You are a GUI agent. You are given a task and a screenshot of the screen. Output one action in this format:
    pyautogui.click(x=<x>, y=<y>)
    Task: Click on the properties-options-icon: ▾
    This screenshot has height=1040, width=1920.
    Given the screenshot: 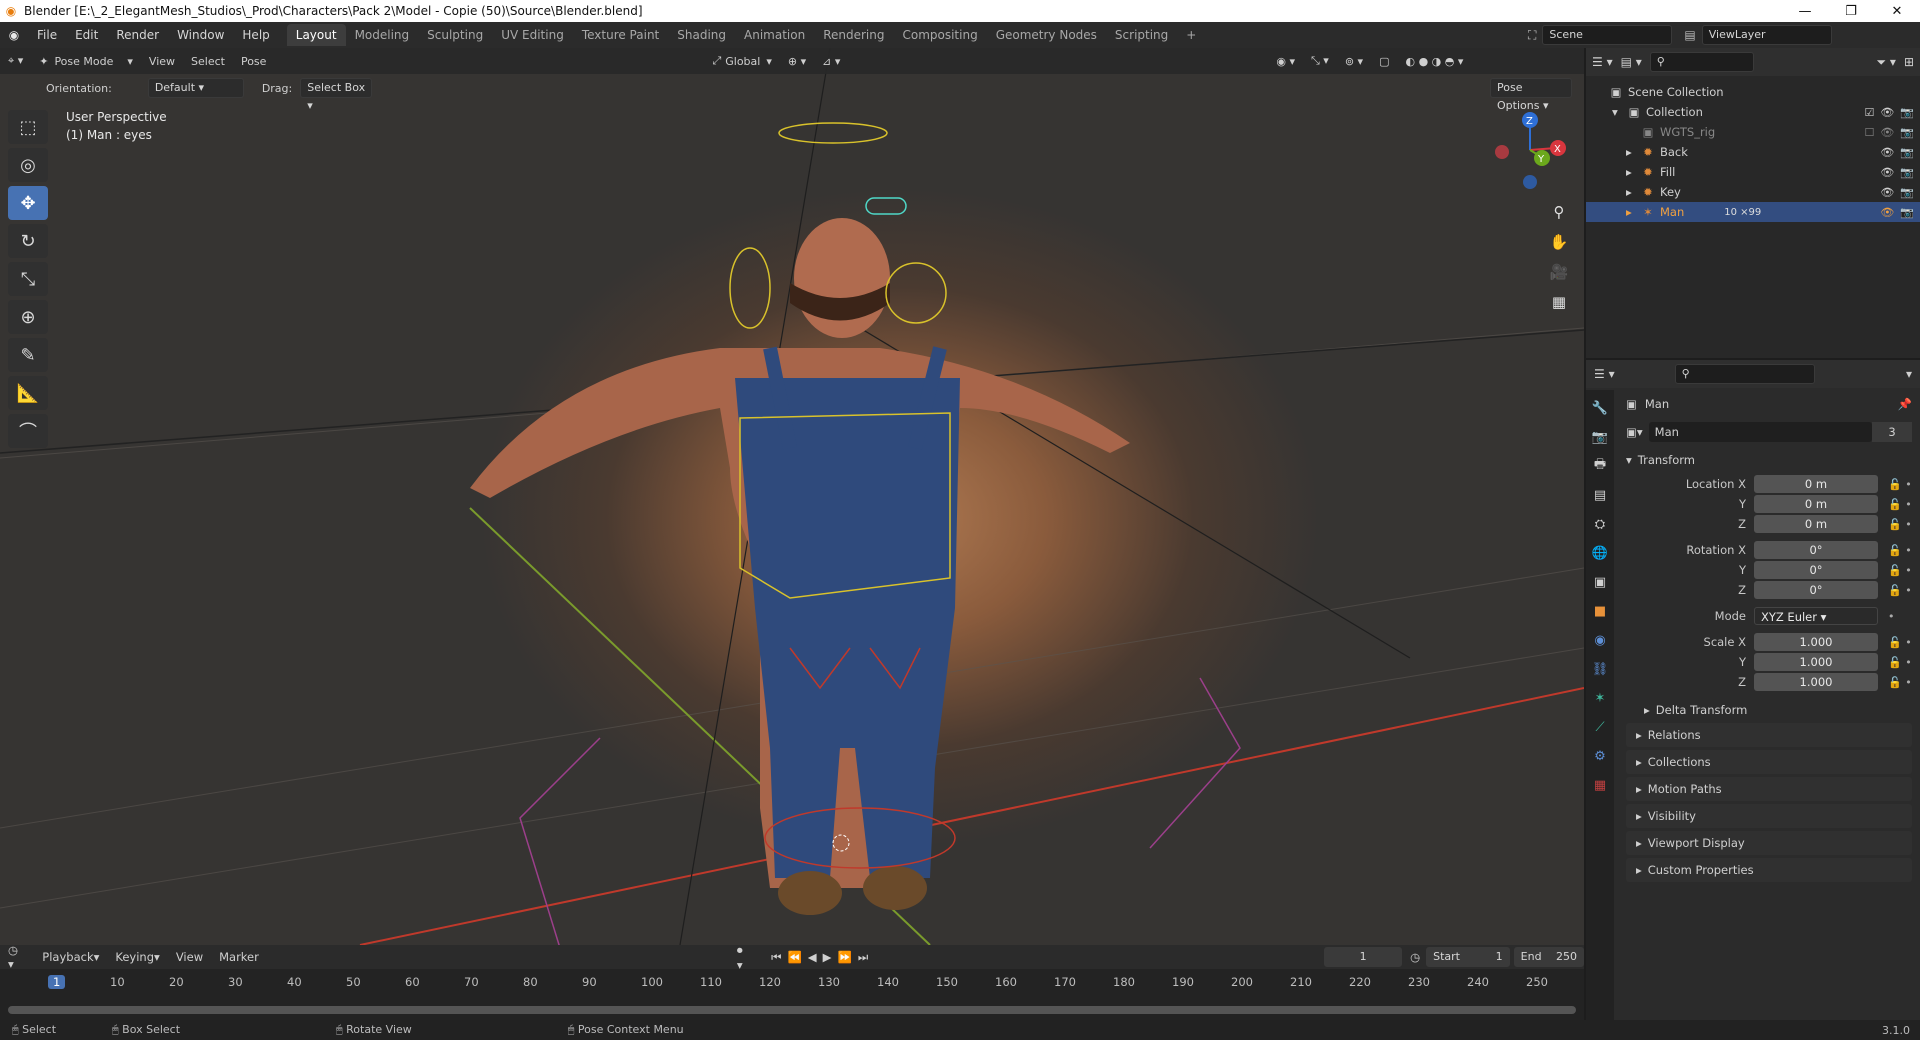 What is the action you would take?
    pyautogui.click(x=1909, y=374)
    